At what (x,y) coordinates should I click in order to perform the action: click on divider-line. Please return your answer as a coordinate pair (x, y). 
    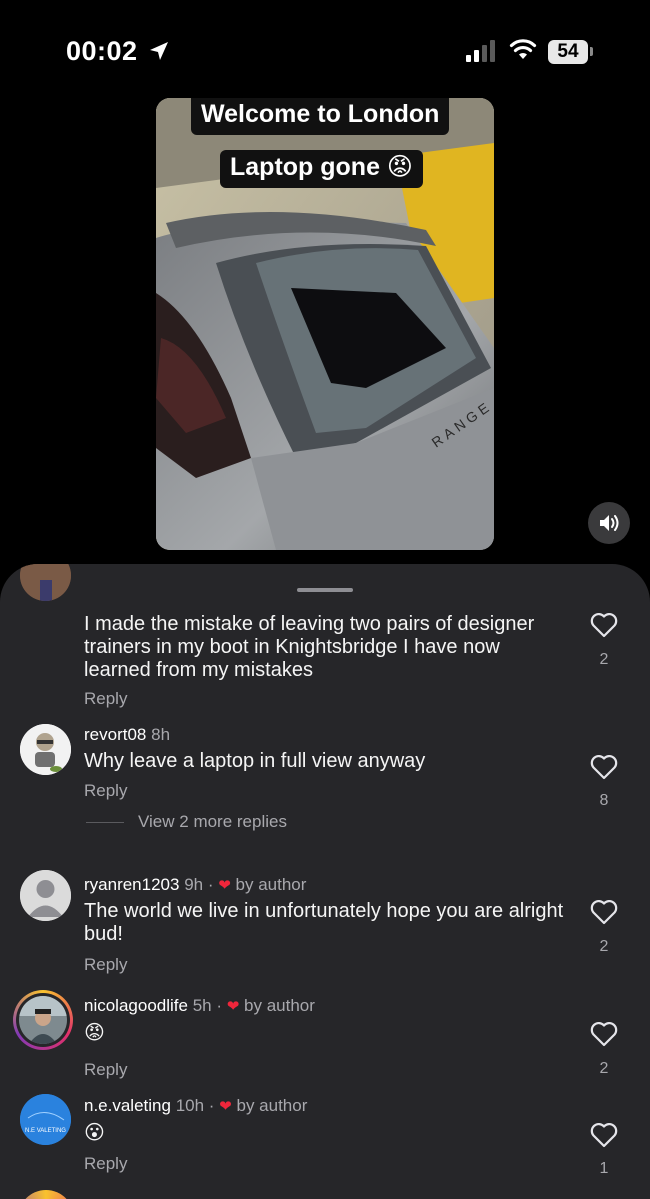
    Looking at the image, I should click on (105, 823).